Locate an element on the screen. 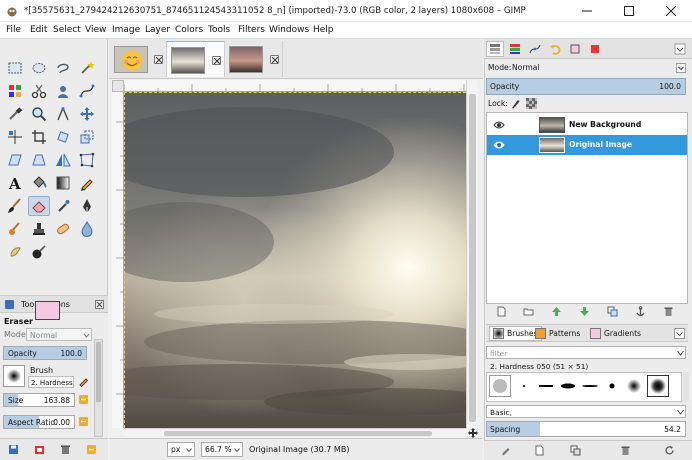  colormap-tab is located at coordinates (575, 49).